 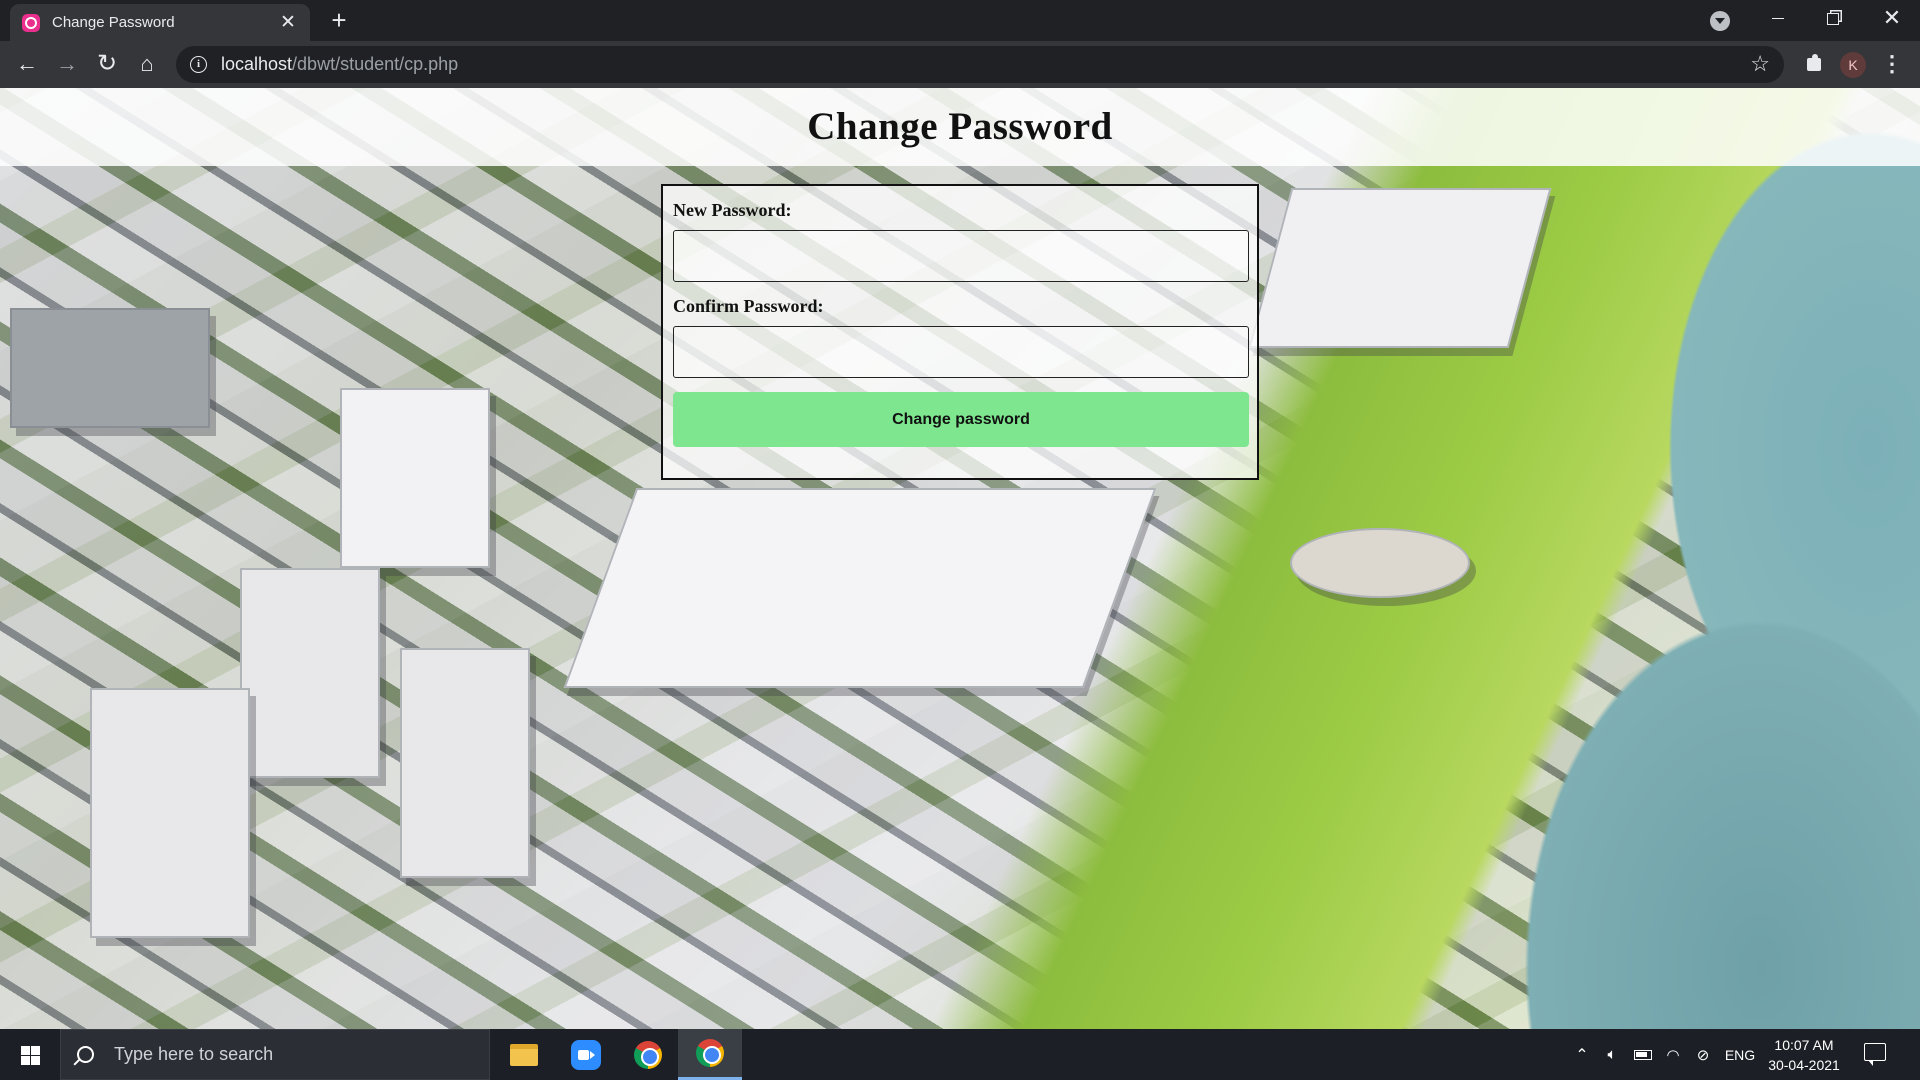 I want to click on minimize-icon, so click(x=1778, y=19).